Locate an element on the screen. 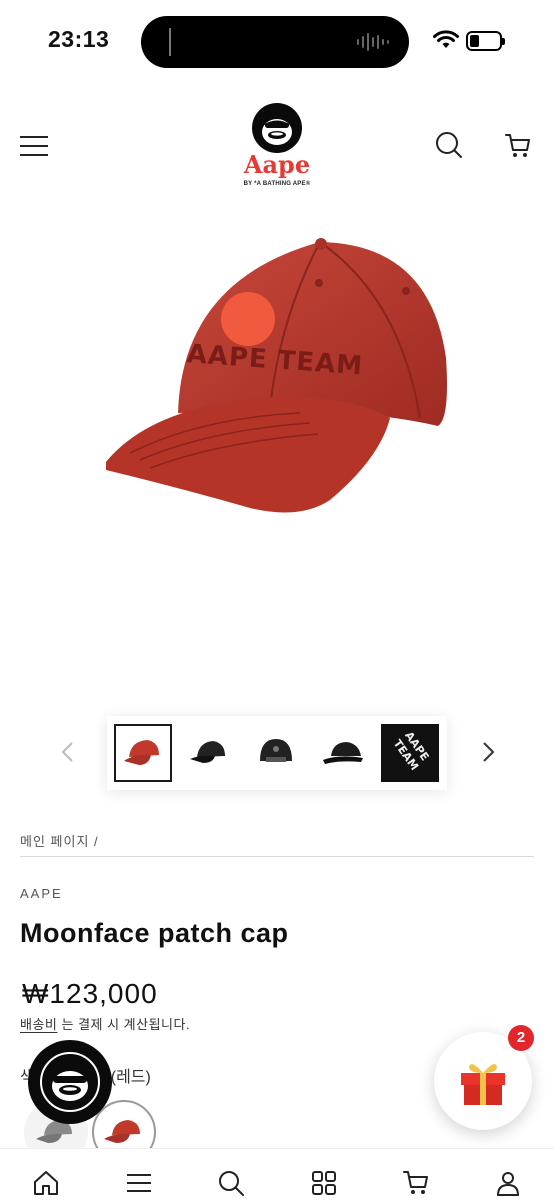  chevron-left-icon is located at coordinates (68, 752).